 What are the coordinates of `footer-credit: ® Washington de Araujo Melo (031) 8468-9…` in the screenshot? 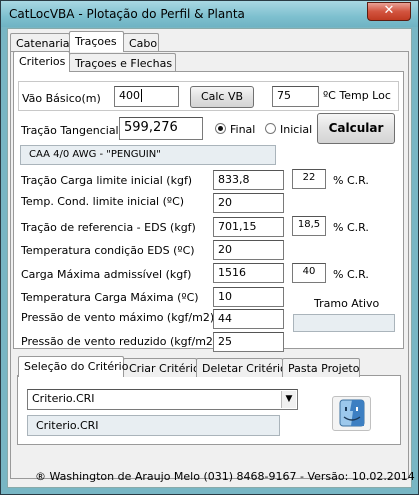 It's located at (225, 476).